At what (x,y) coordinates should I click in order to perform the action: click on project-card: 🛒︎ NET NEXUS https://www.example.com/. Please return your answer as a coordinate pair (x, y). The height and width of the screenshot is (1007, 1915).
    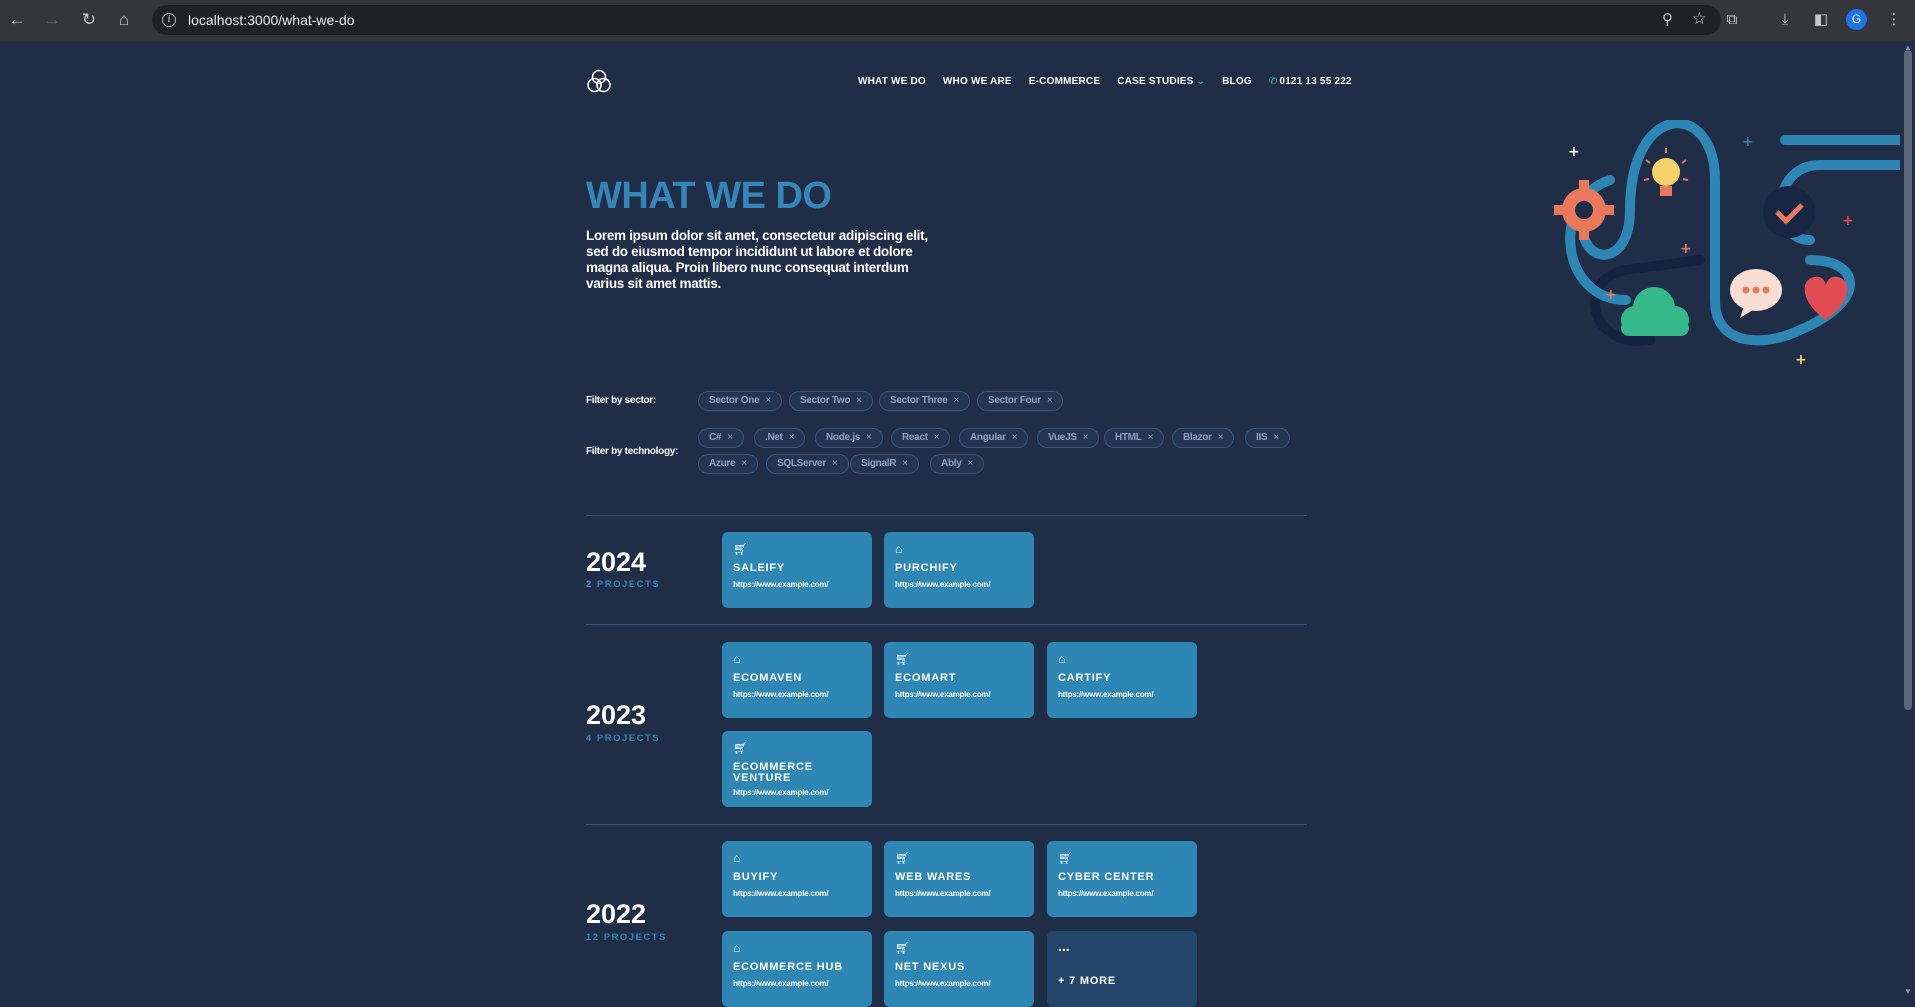
    Looking at the image, I should click on (959, 969).